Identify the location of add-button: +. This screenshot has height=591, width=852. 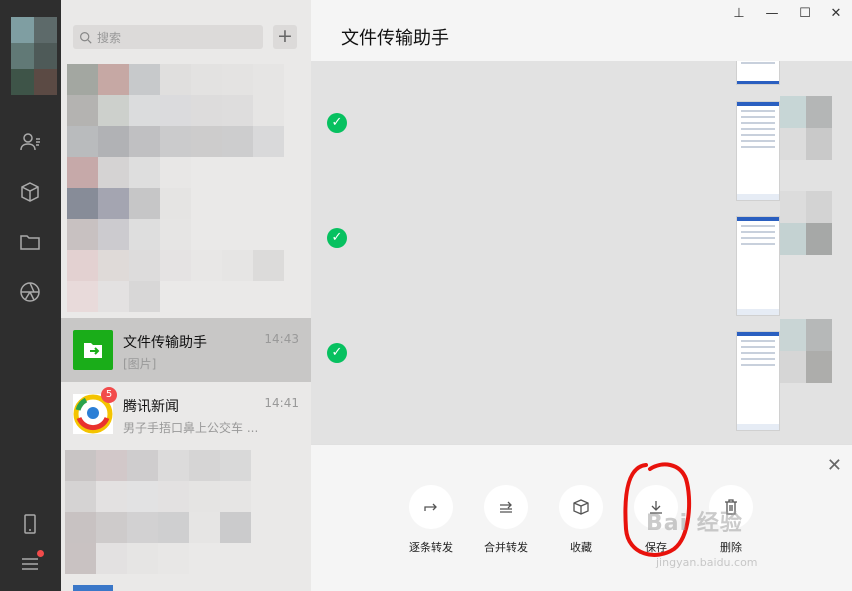
(285, 37).